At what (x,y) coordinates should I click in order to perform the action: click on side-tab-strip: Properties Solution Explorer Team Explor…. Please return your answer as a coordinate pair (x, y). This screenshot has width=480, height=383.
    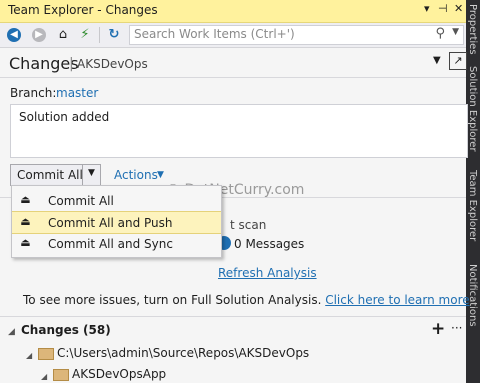
    Looking at the image, I should click on (473, 191).